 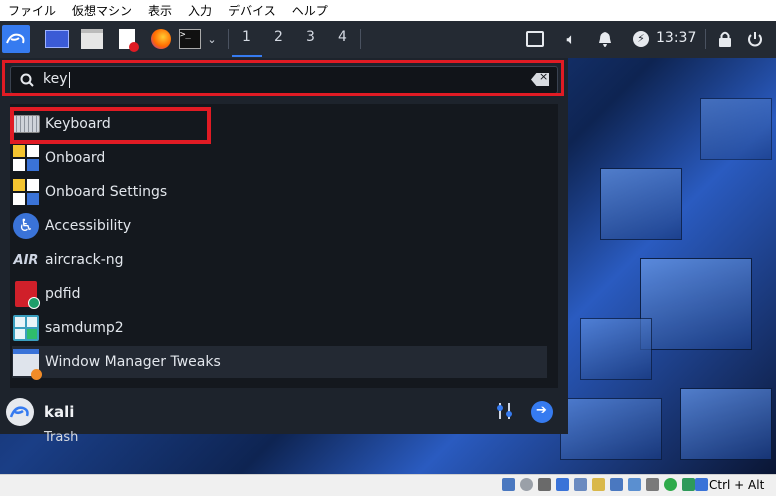 I want to click on network-icon, so click(x=535, y=39).